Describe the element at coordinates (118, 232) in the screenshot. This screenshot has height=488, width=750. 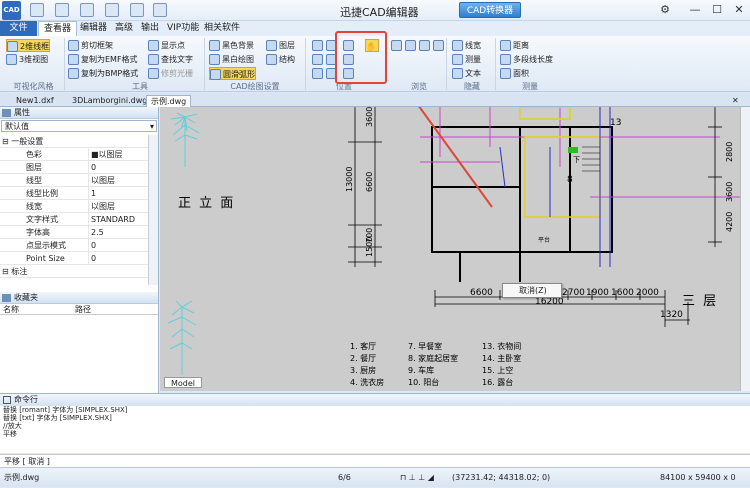
I see `property-value: 2.5` at that location.